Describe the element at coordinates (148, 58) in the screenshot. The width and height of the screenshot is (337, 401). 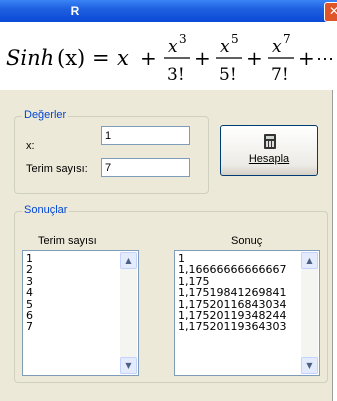
I see `formula-plus-1: +` at that location.